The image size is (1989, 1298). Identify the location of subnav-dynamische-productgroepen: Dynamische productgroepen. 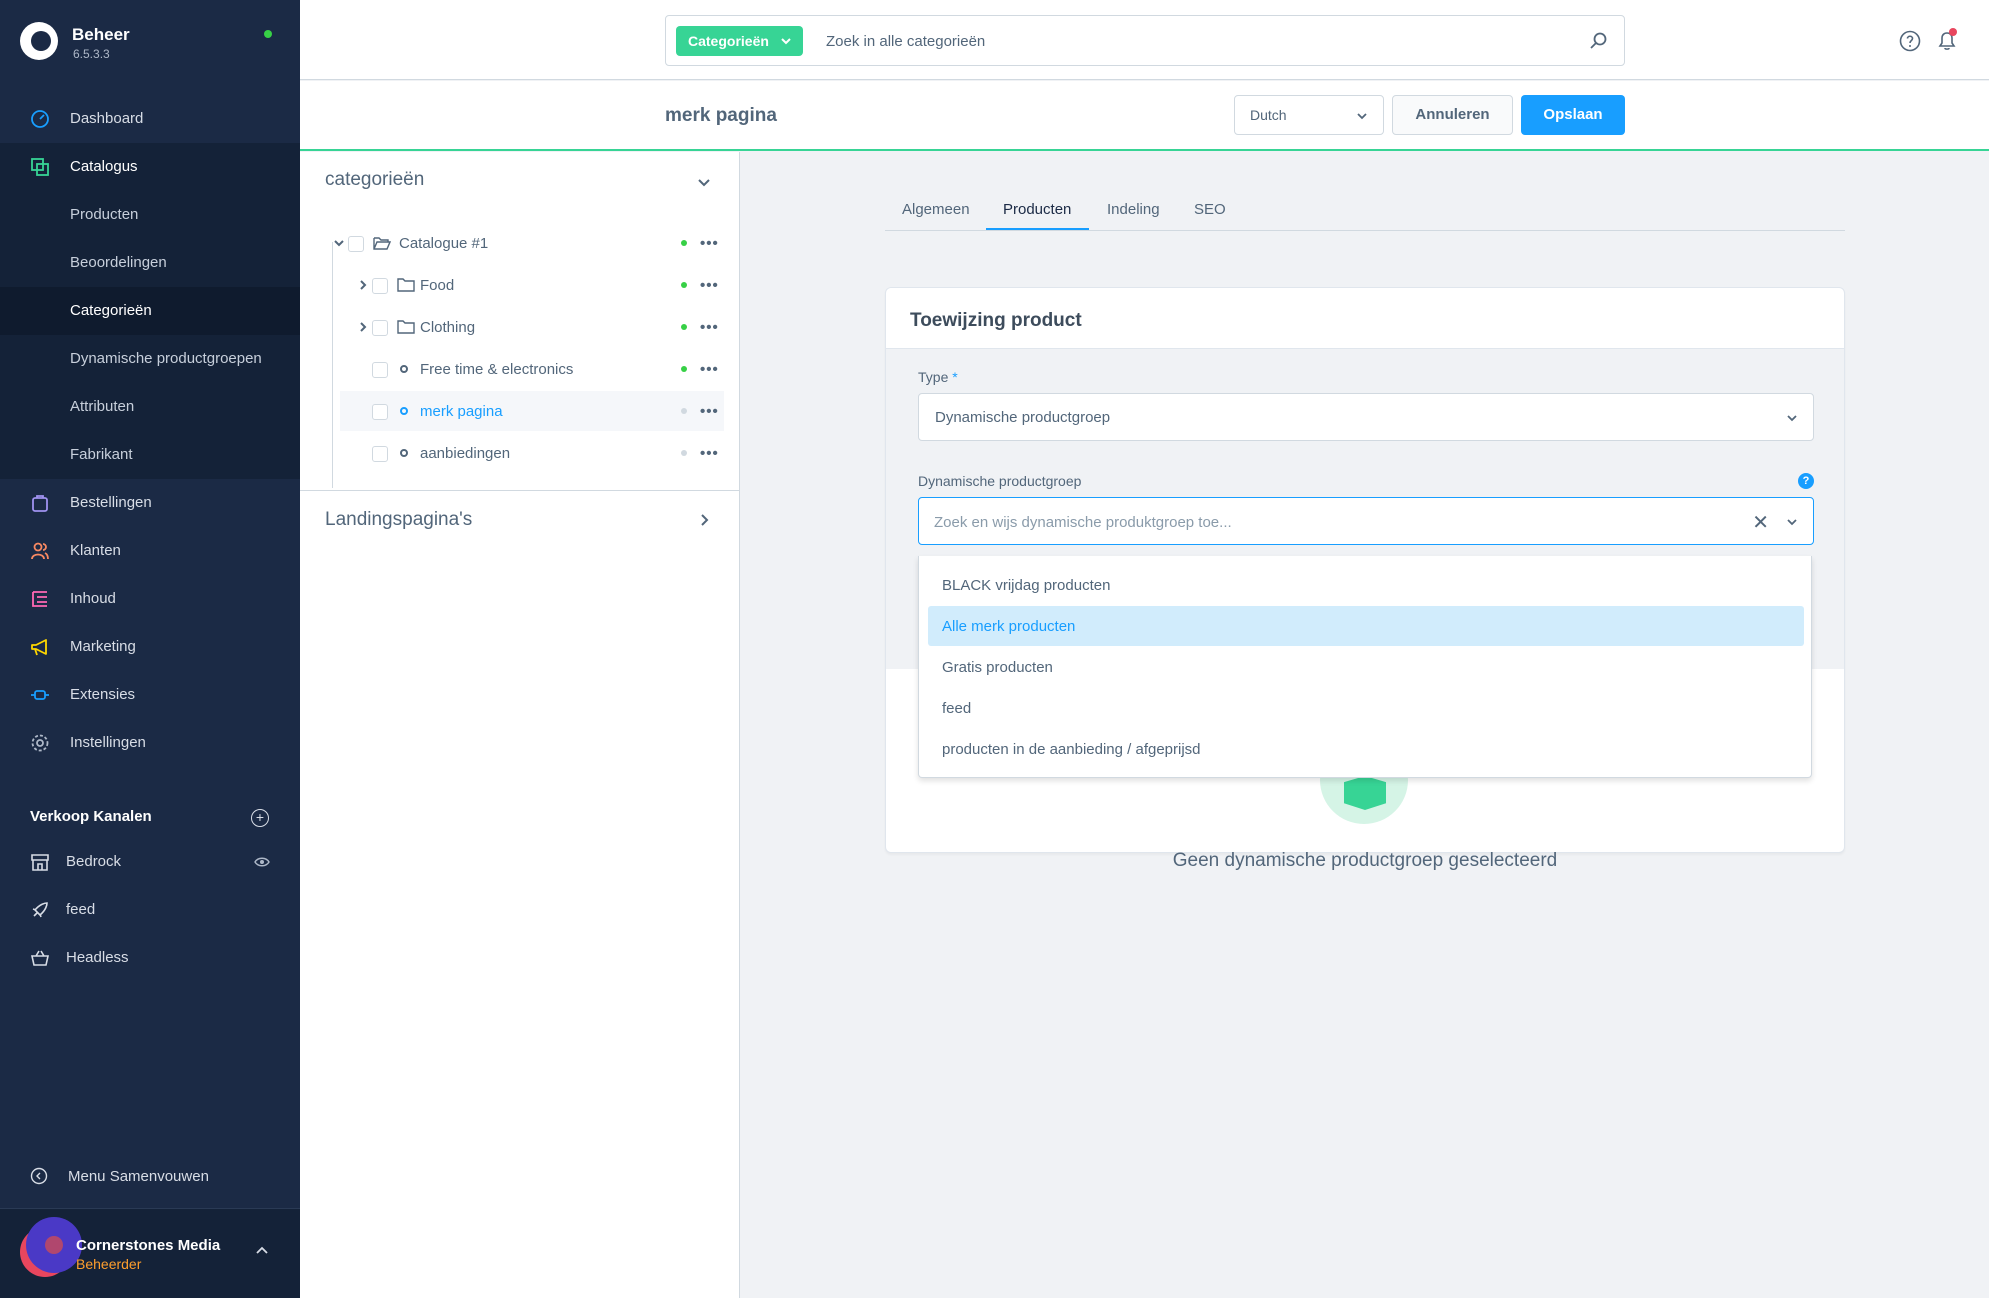
(150, 359).